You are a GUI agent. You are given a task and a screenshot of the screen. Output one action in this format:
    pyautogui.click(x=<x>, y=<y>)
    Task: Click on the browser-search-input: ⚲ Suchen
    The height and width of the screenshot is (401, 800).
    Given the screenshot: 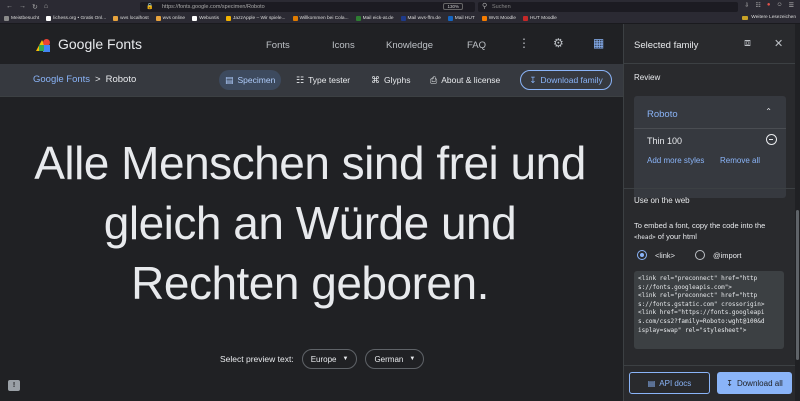 What is the action you would take?
    pyautogui.click(x=608, y=7)
    